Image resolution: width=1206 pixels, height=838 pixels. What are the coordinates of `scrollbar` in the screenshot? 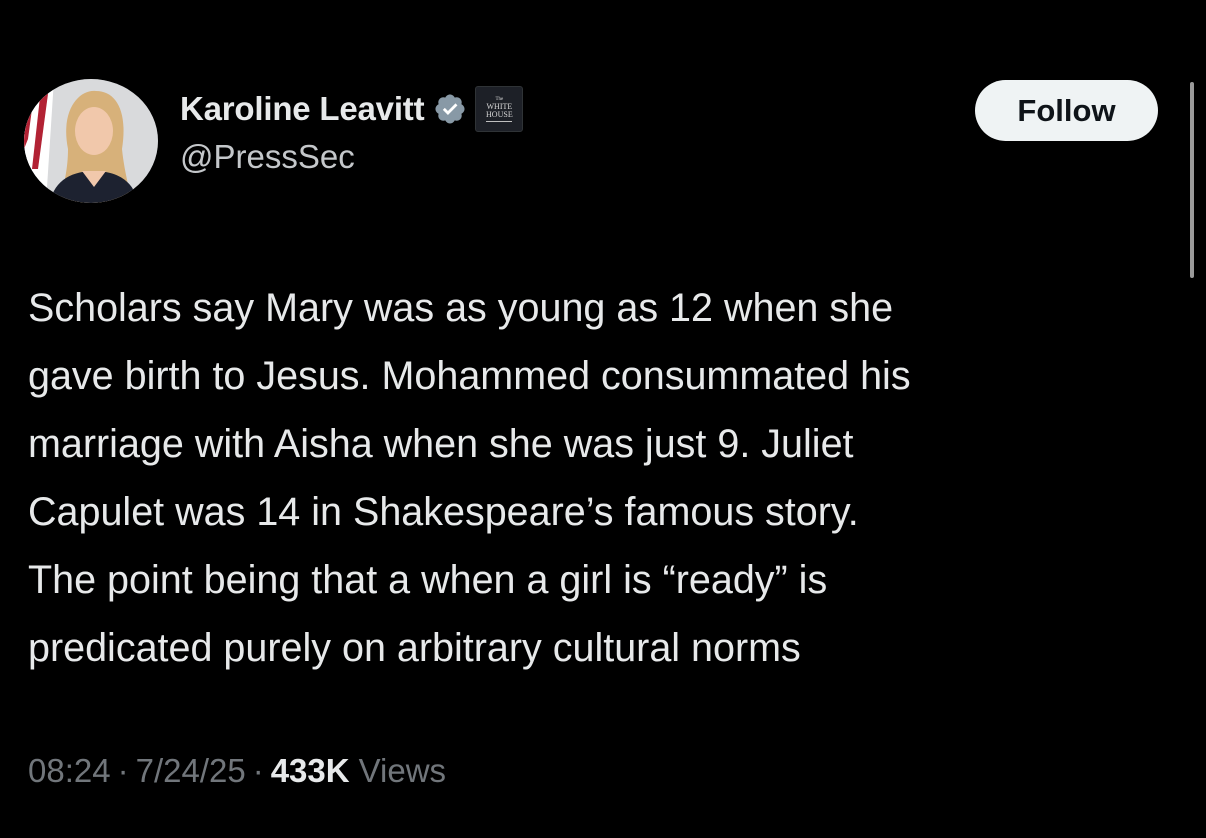 It's located at (1192, 180).